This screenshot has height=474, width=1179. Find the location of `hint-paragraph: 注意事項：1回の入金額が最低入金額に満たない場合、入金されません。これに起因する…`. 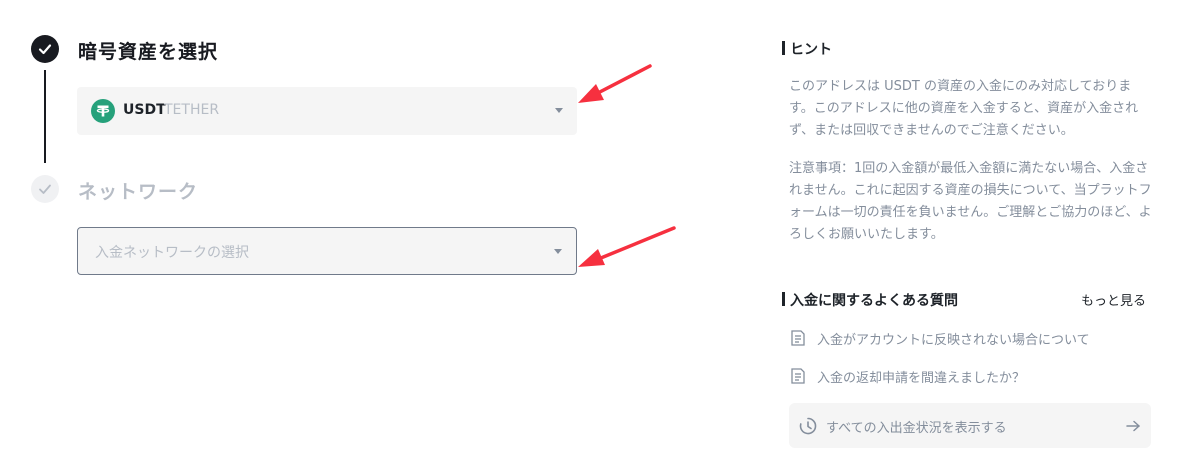

hint-paragraph: 注意事項：1回の入金額が最低入金額に満たない場合、入金されません。これに起因する… is located at coordinates (970, 201).